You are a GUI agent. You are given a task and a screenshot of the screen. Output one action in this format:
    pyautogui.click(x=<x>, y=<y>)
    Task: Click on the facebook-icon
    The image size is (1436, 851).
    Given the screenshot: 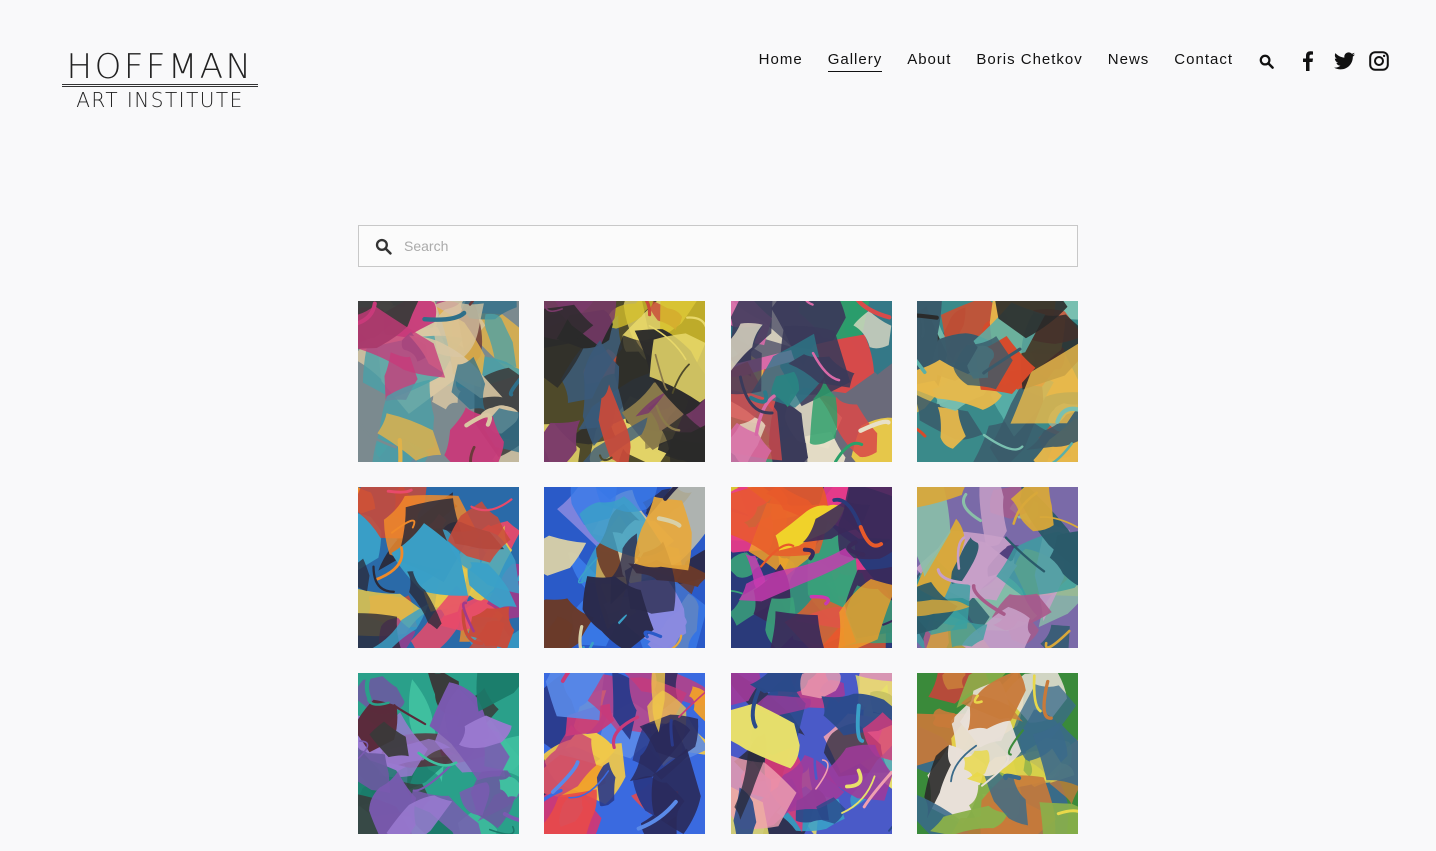 What is the action you would take?
    pyautogui.click(x=1308, y=61)
    